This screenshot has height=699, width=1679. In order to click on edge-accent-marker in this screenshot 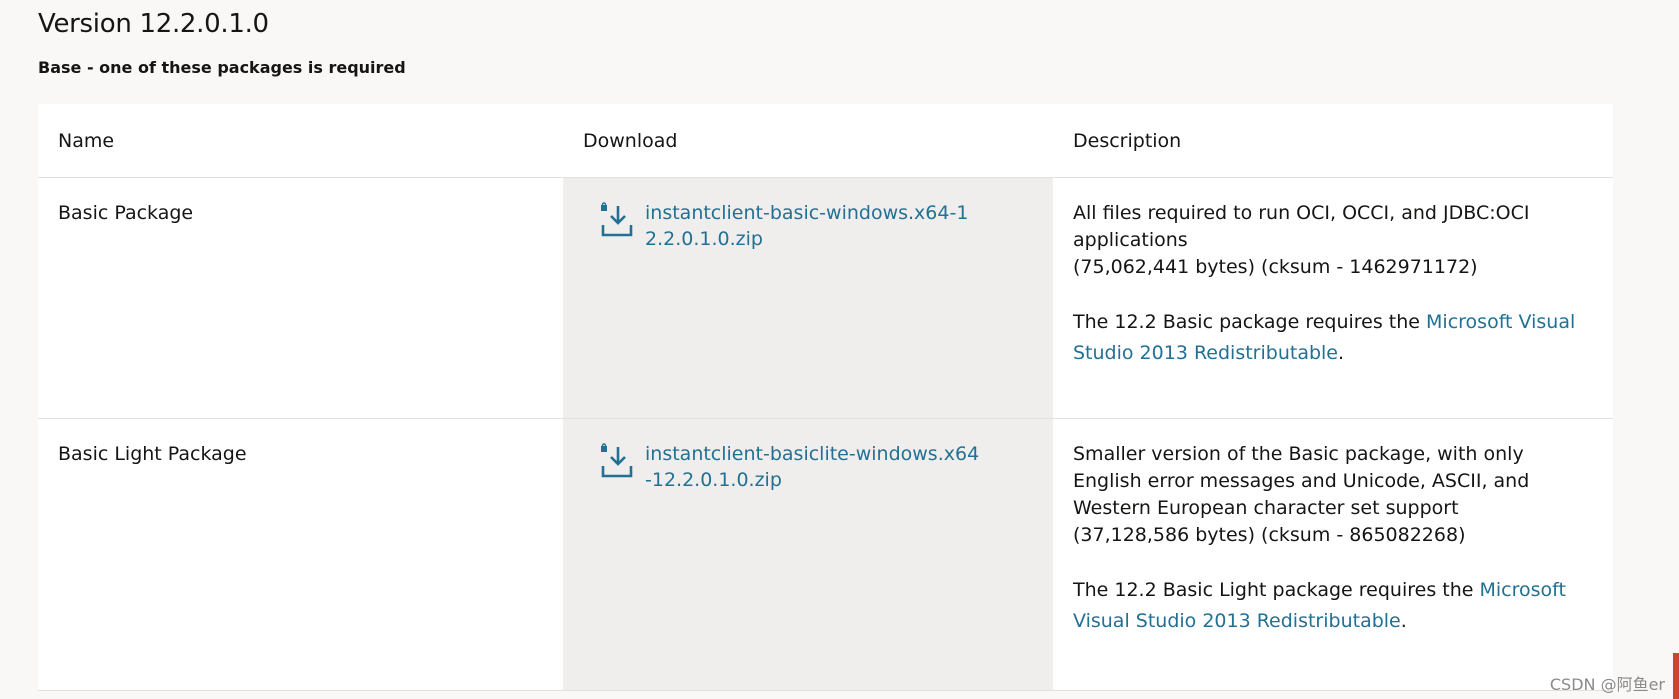, I will do `click(1676, 676)`.